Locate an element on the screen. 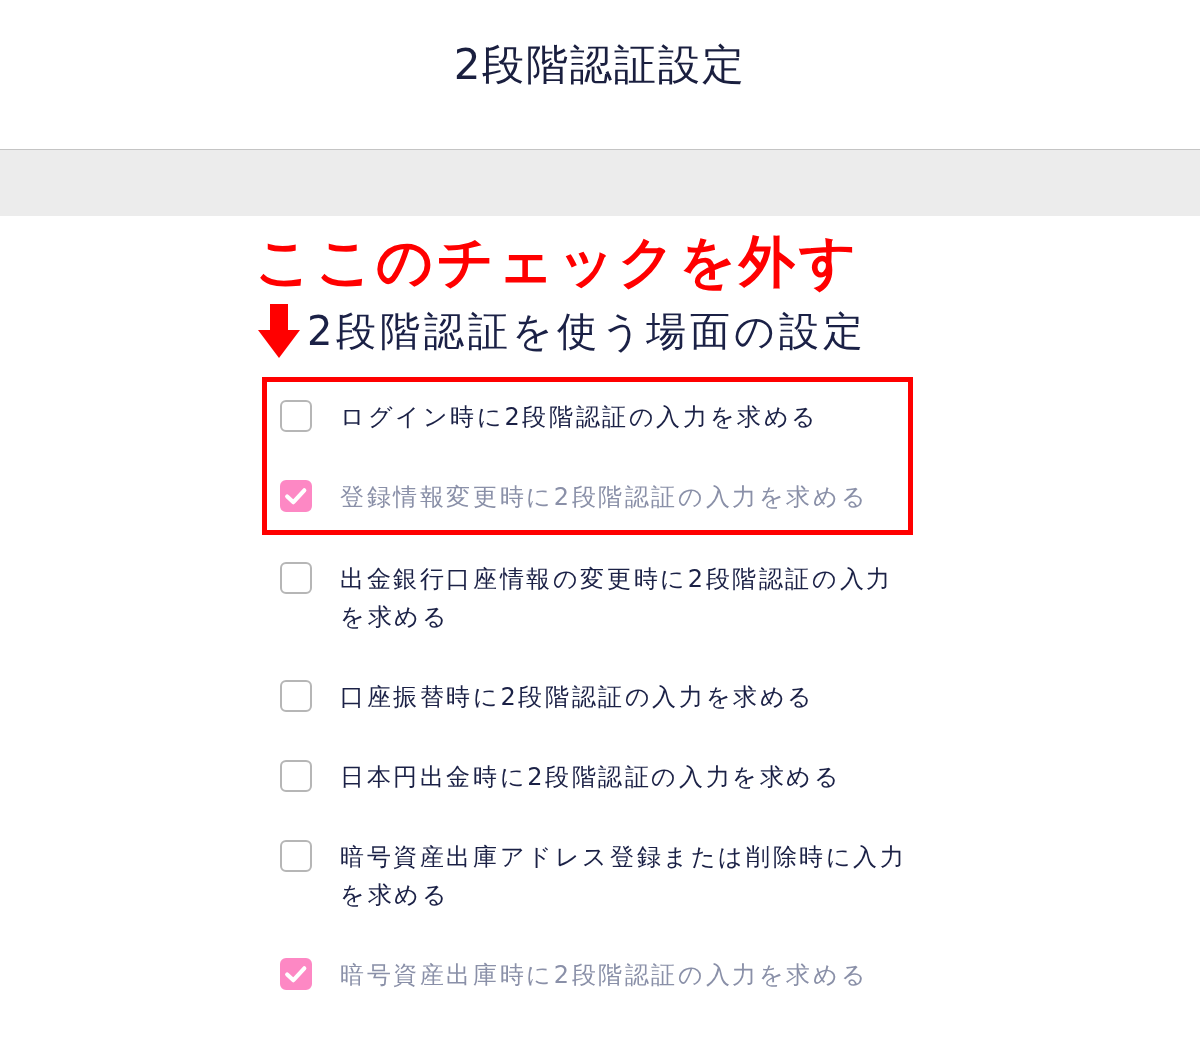  option-label: ログイン時に2段階認証の入力を求める is located at coordinates (580, 417).